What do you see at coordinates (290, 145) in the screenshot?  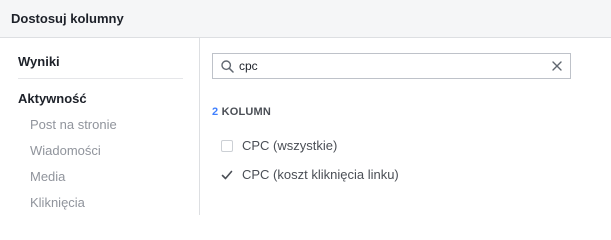 I see `option-label: CPC (wszystkie)` at bounding box center [290, 145].